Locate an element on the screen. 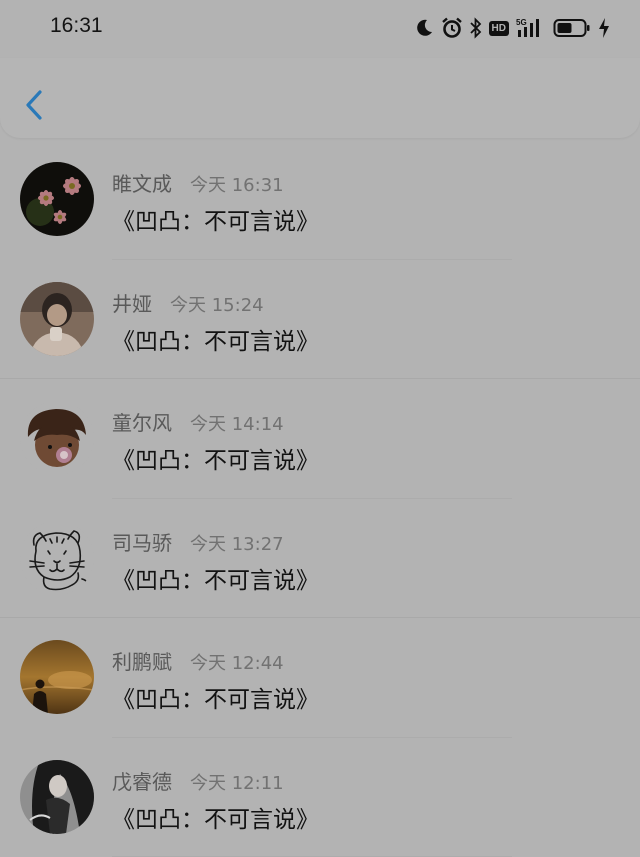 This screenshot has width=640, height=857. commenter-name: 司马骄 is located at coordinates (142, 541).